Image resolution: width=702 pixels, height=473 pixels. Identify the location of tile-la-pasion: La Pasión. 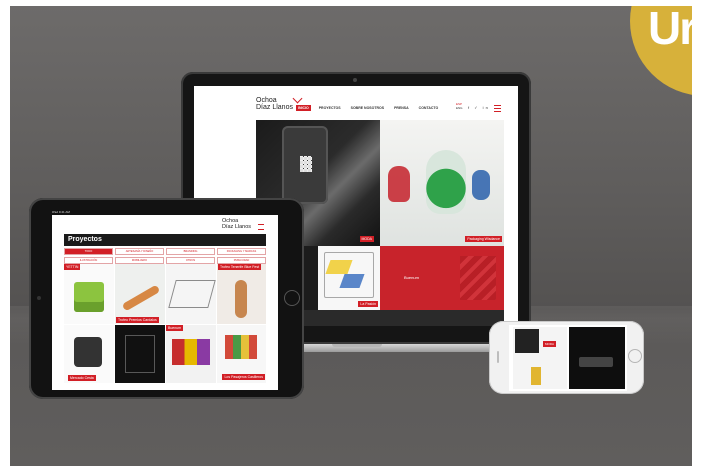
(349, 278).